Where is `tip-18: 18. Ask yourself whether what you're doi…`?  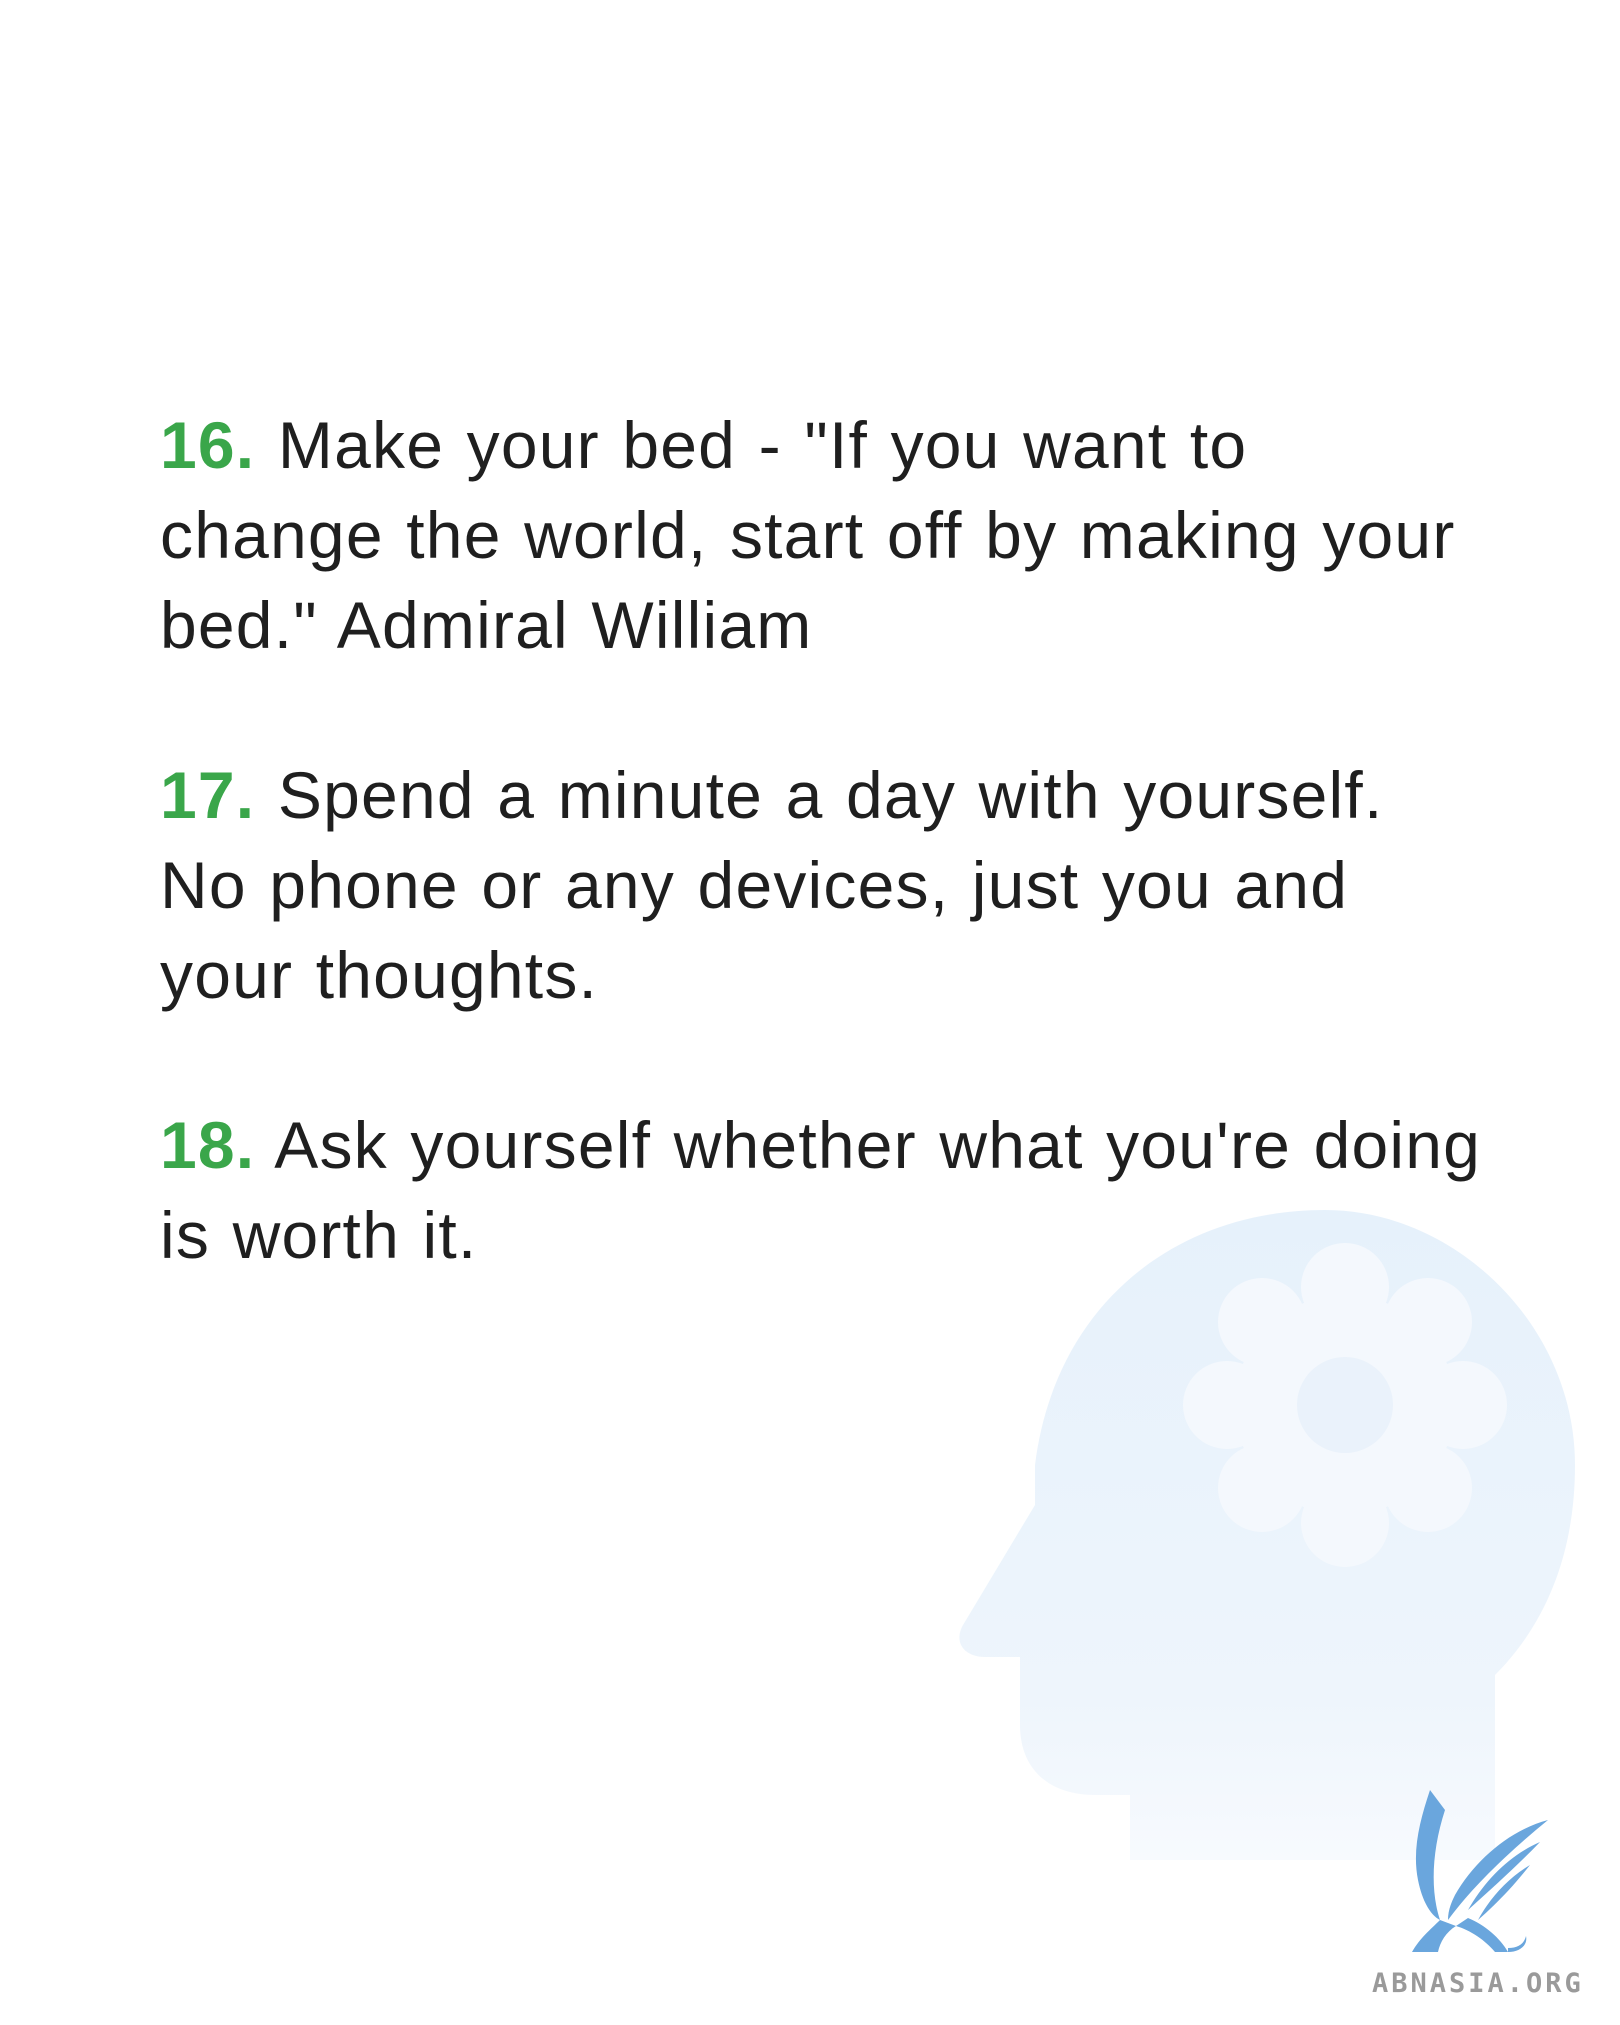
tip-18: 18. Ask yourself whether what you're doi… is located at coordinates (825, 1190).